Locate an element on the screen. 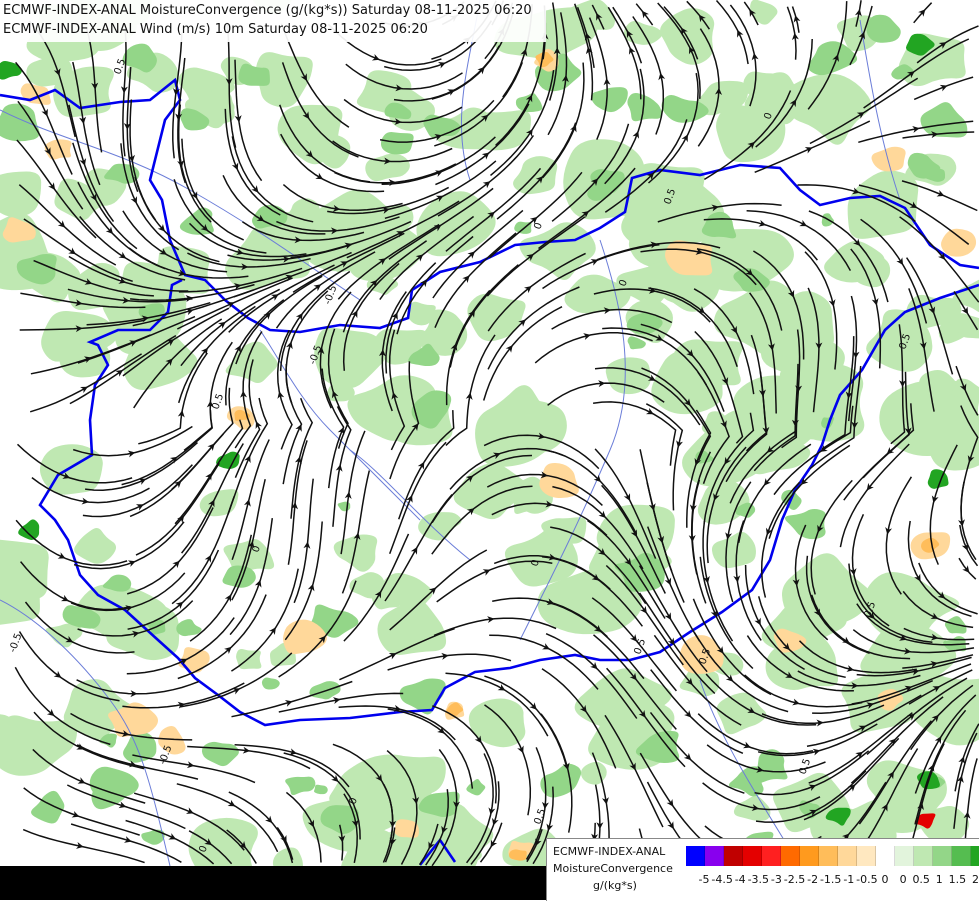  legend-tick: -2.5 is located at coordinates (794, 879).